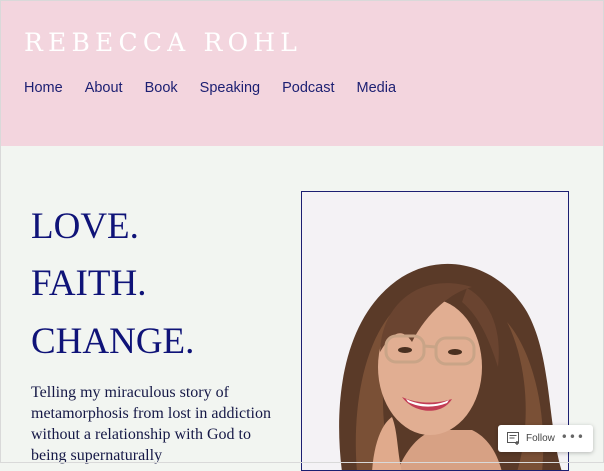 Image resolution: width=604 pixels, height=471 pixels. What do you see at coordinates (43, 88) in the screenshot?
I see `nav-item-home: Home` at bounding box center [43, 88].